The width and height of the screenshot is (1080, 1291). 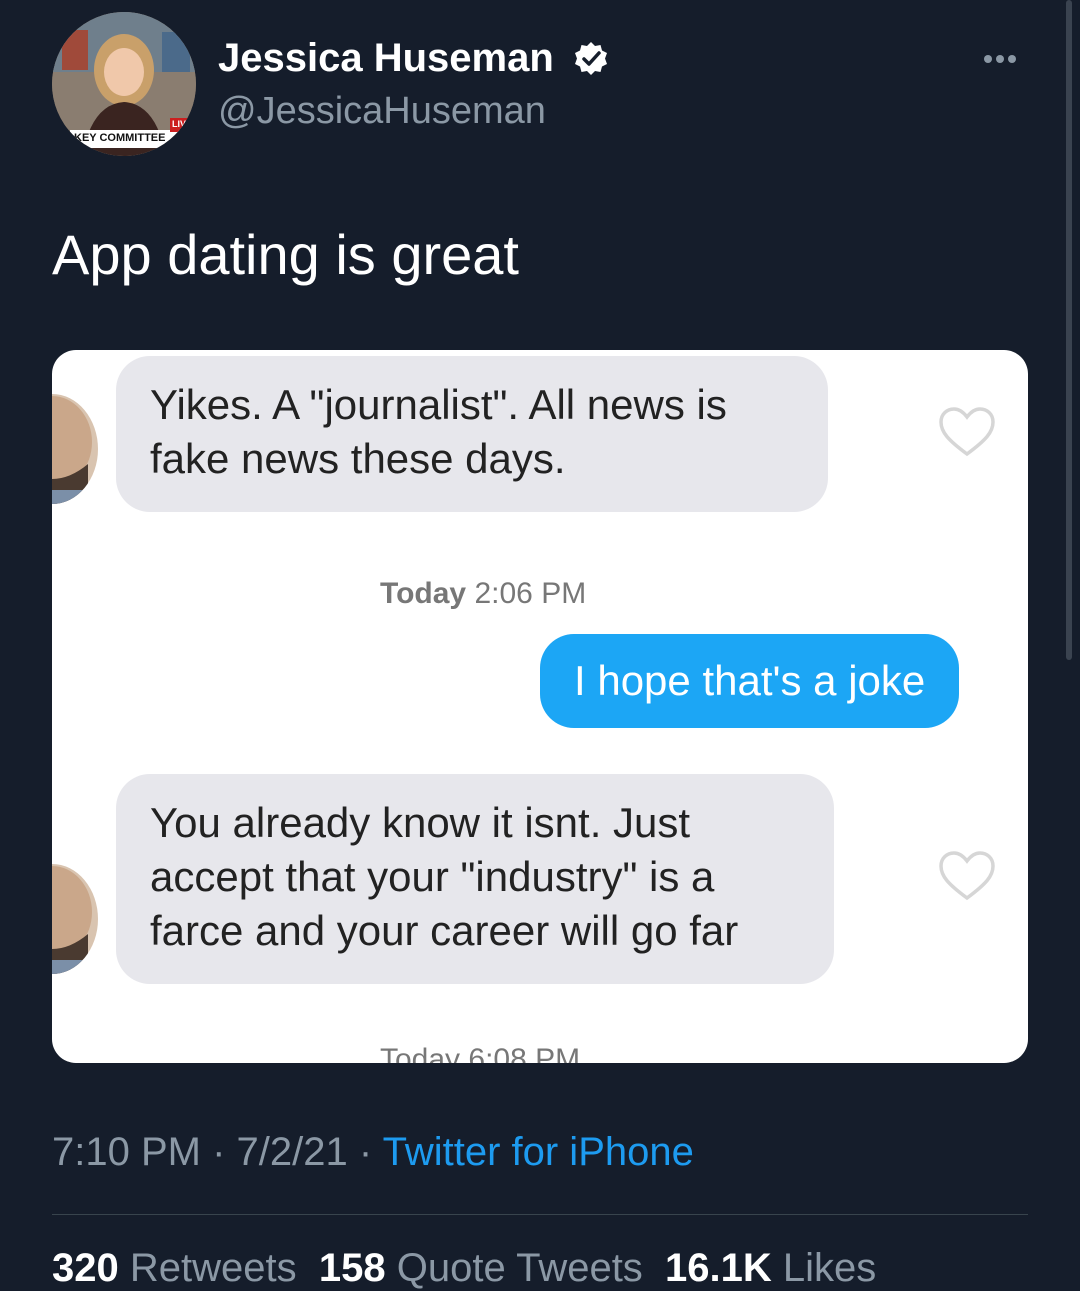 What do you see at coordinates (591, 59) in the screenshot?
I see `verified-badge-icon` at bounding box center [591, 59].